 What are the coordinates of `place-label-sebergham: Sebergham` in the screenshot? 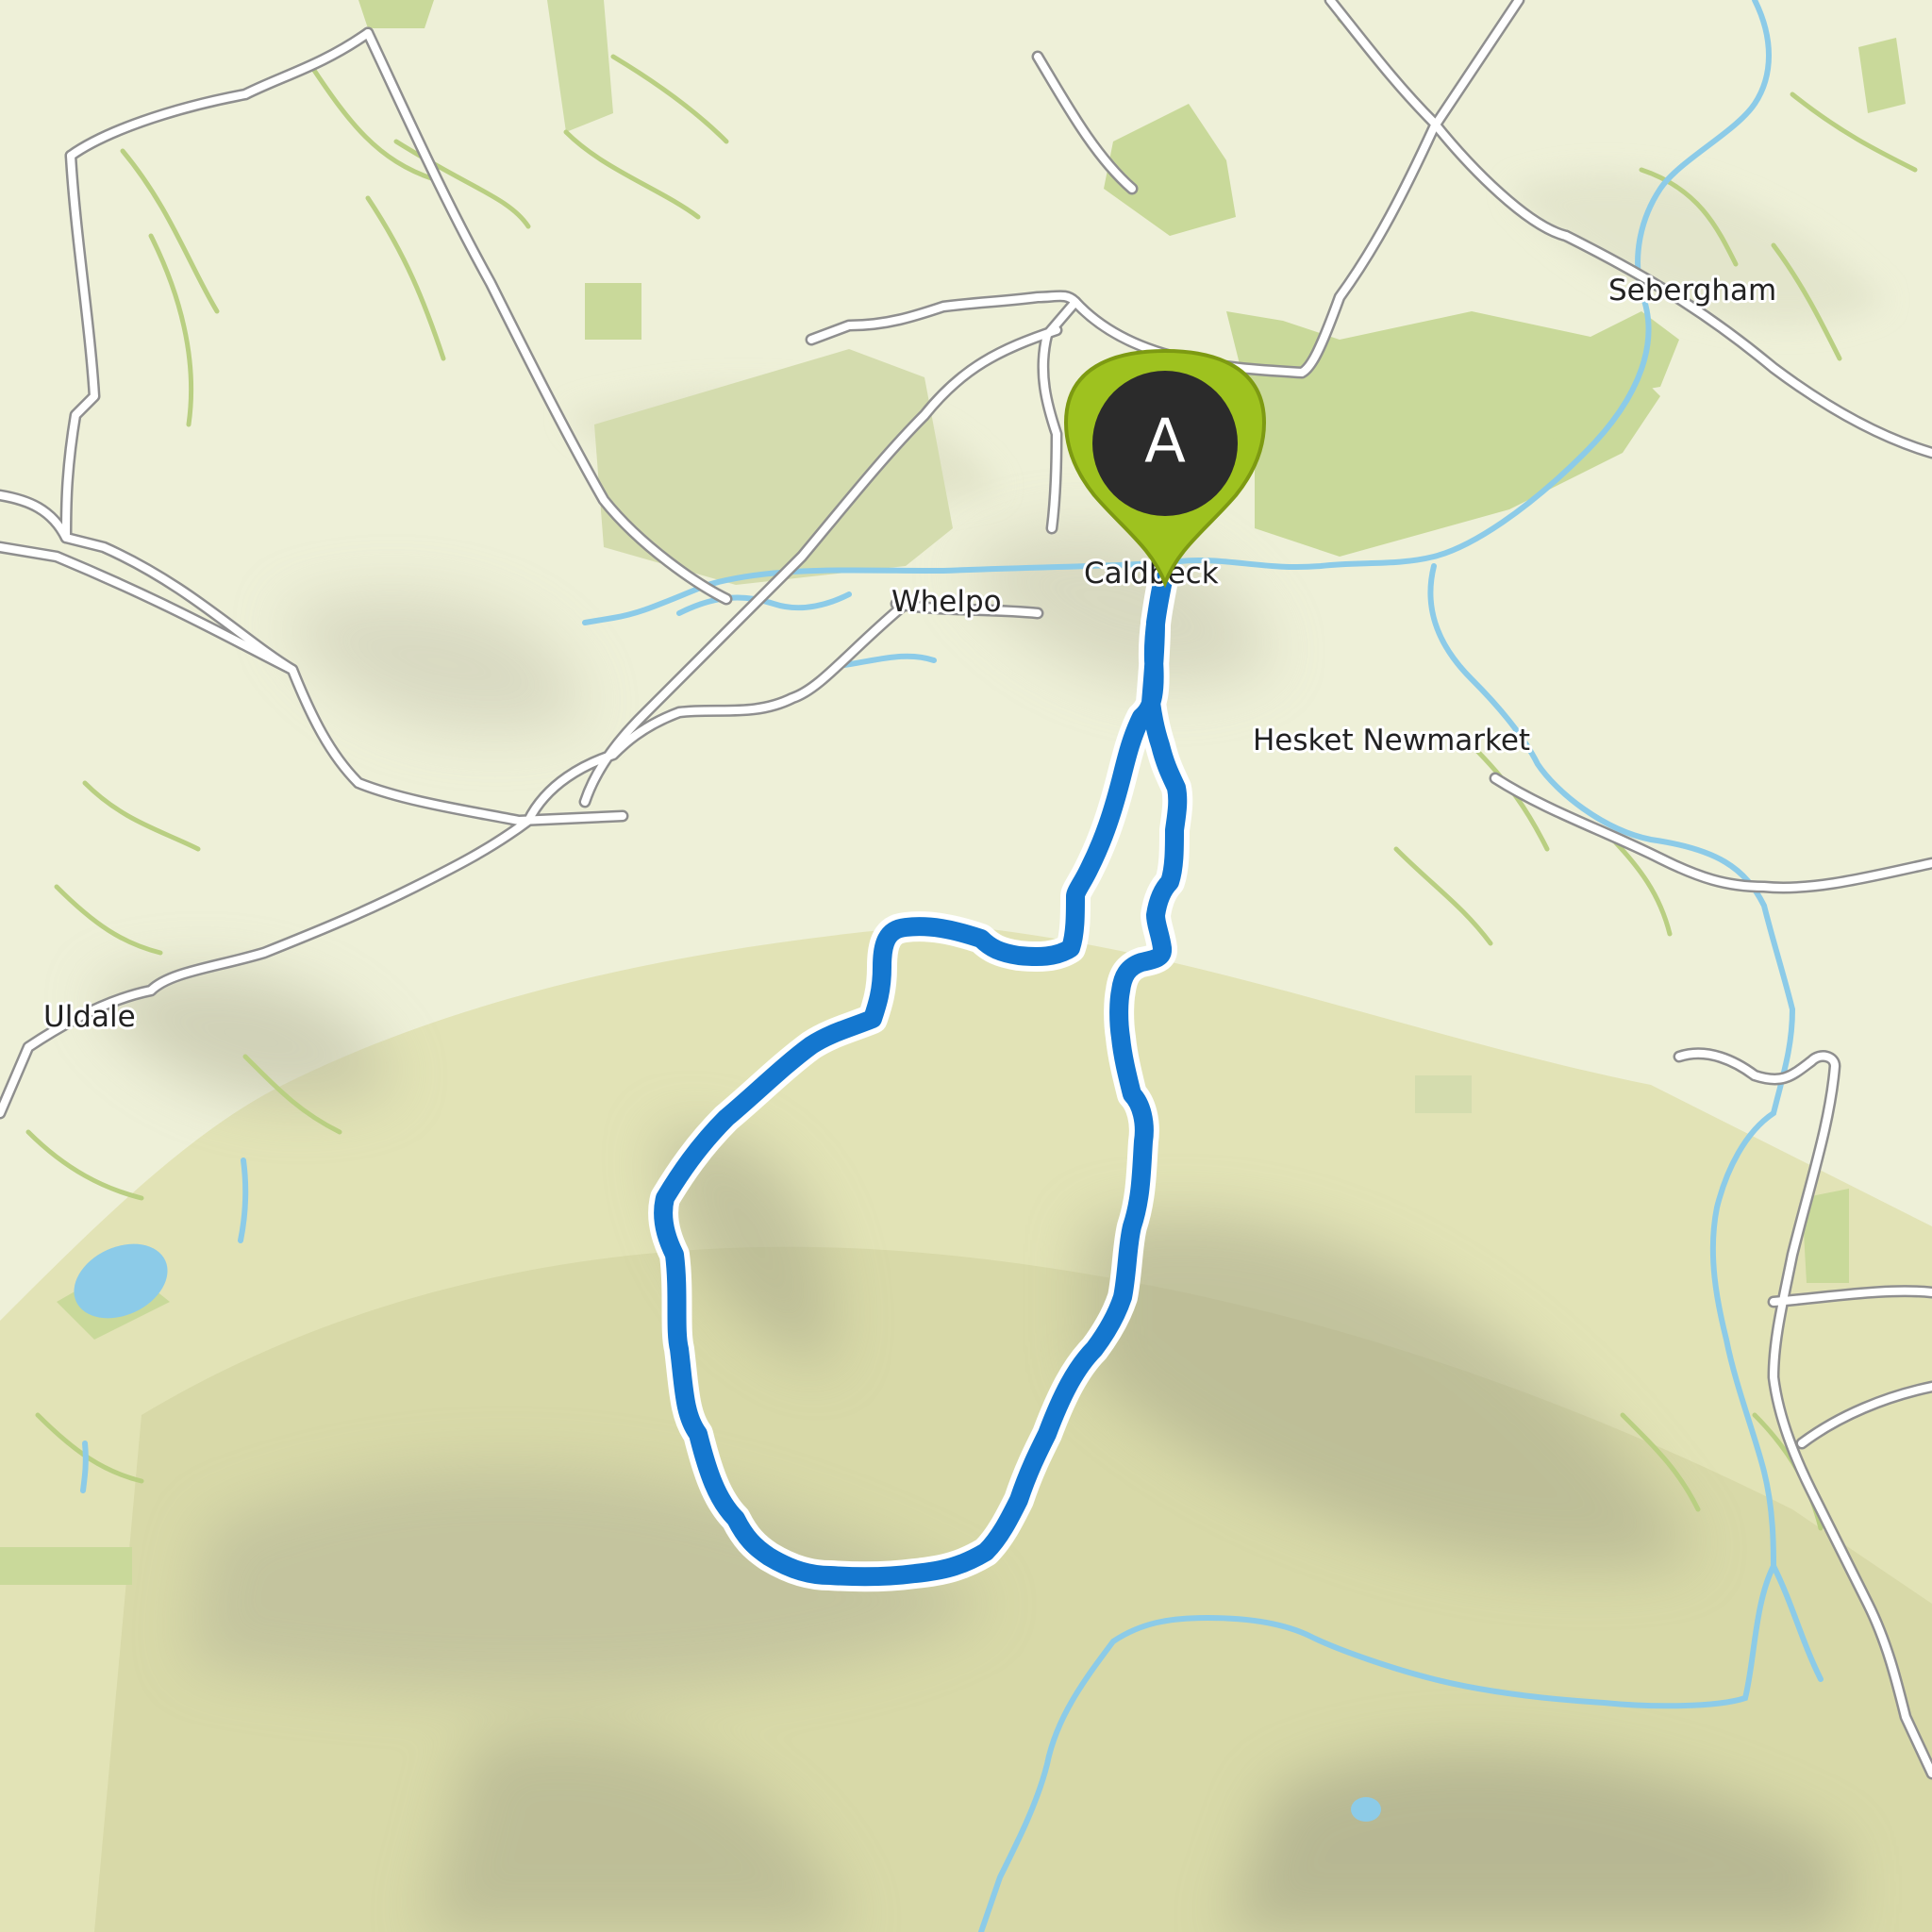 It's located at (1692, 291).